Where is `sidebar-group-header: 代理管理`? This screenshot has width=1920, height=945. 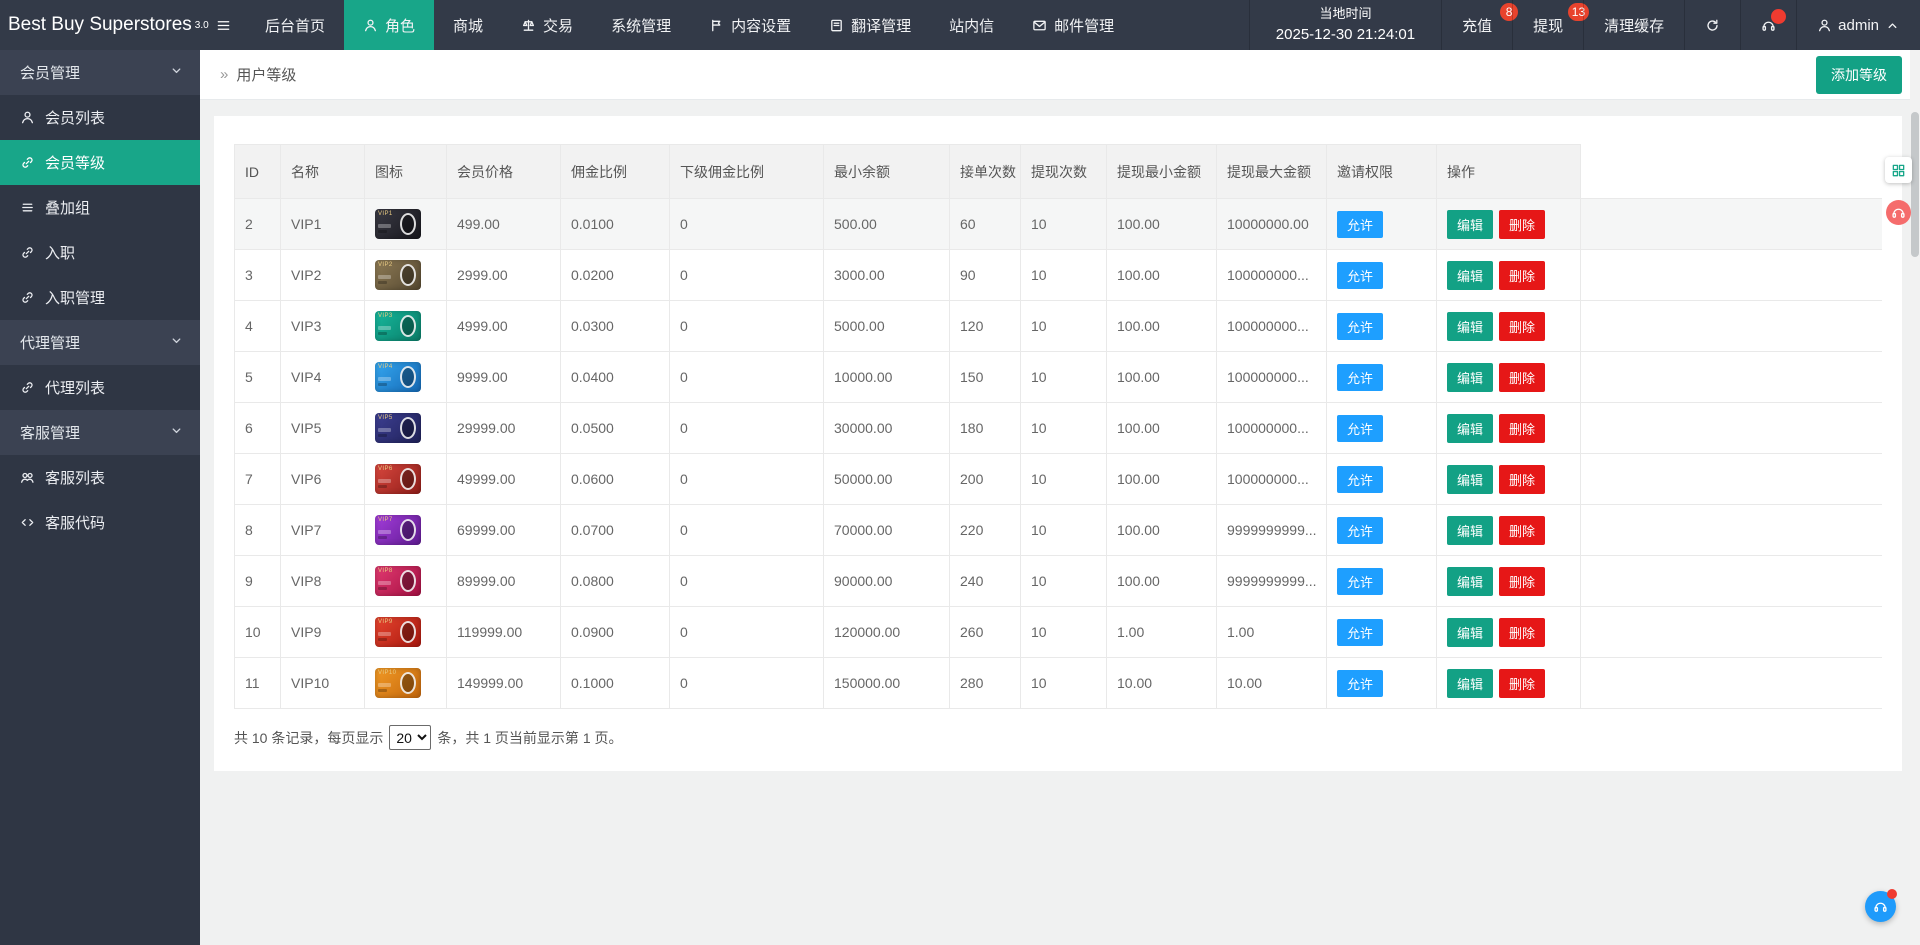
sidebar-group-header: 代理管理 is located at coordinates (100, 342).